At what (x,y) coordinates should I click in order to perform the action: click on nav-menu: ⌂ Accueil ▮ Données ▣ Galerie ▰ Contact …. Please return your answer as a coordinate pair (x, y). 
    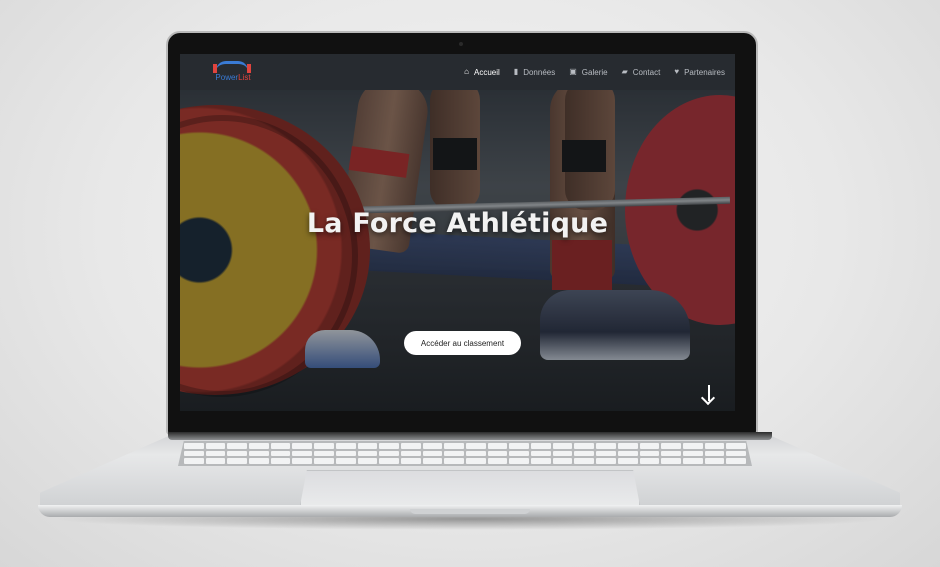
    Looking at the image, I should click on (594, 72).